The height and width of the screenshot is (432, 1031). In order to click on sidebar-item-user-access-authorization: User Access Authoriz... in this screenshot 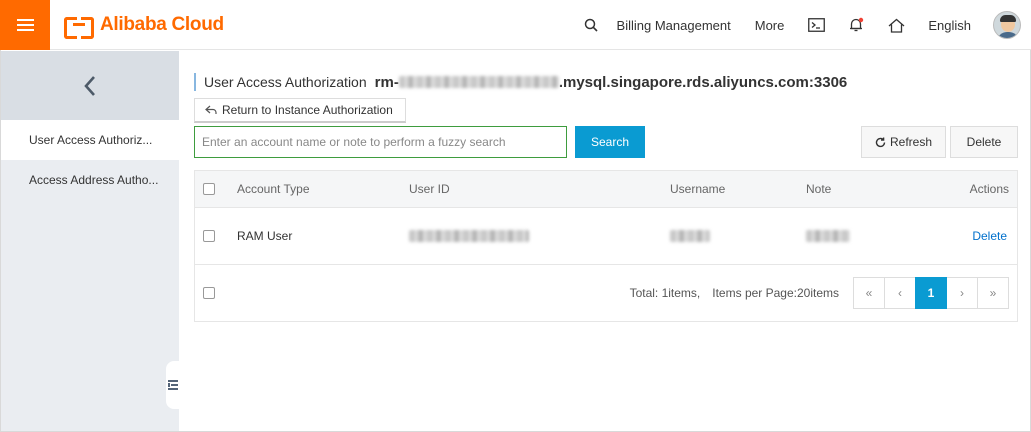, I will do `click(90, 140)`.